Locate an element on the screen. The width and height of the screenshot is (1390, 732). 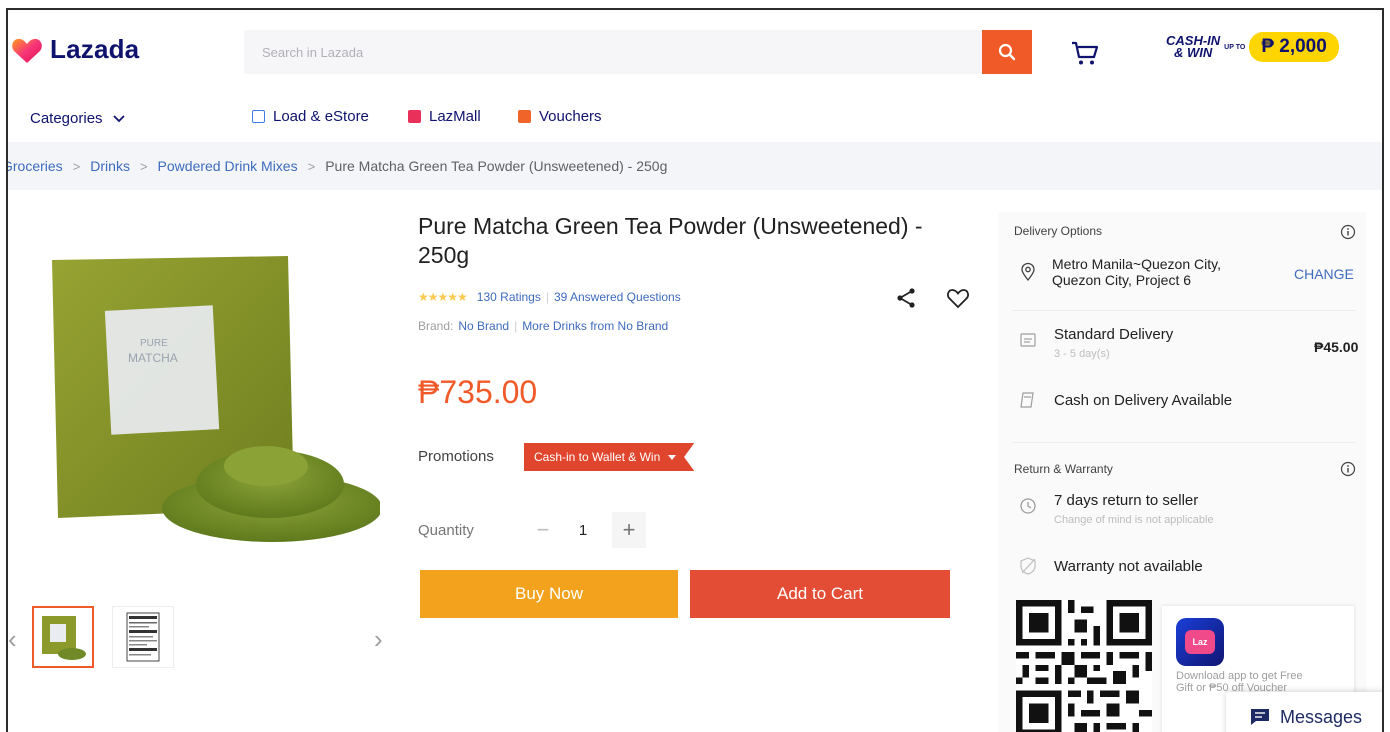
caret-down-icon is located at coordinates (672, 457).